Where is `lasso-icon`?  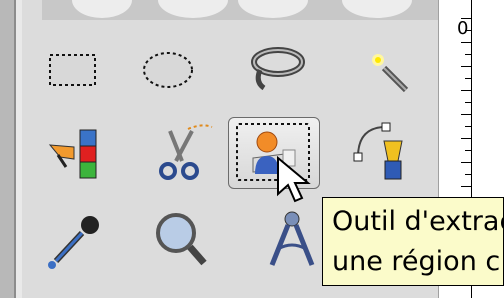
lasso-icon is located at coordinates (278, 69).